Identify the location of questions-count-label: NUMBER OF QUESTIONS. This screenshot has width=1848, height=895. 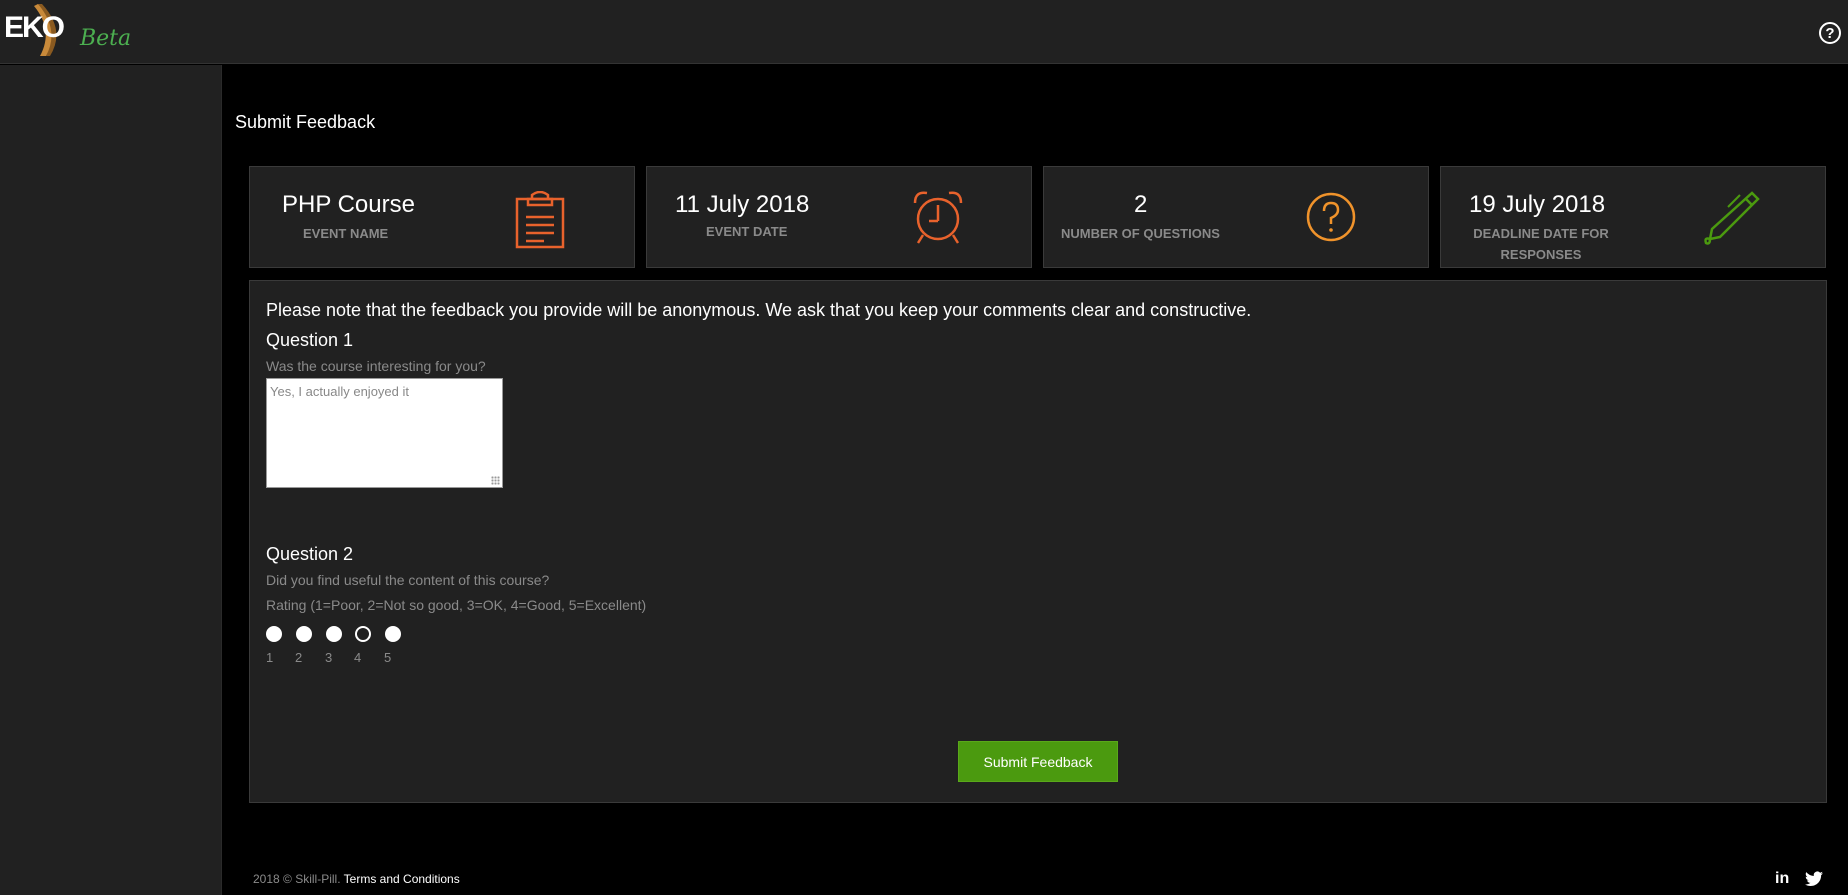
(1140, 233).